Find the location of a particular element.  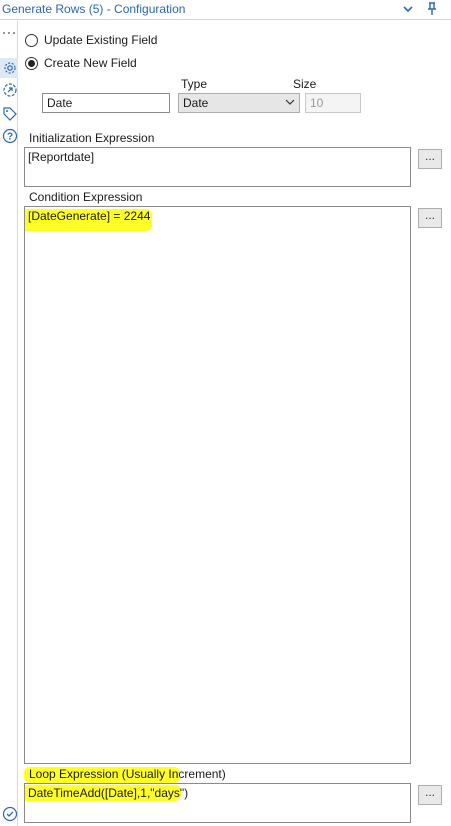

create-new-field-option: Create New Field is located at coordinates (81, 63).